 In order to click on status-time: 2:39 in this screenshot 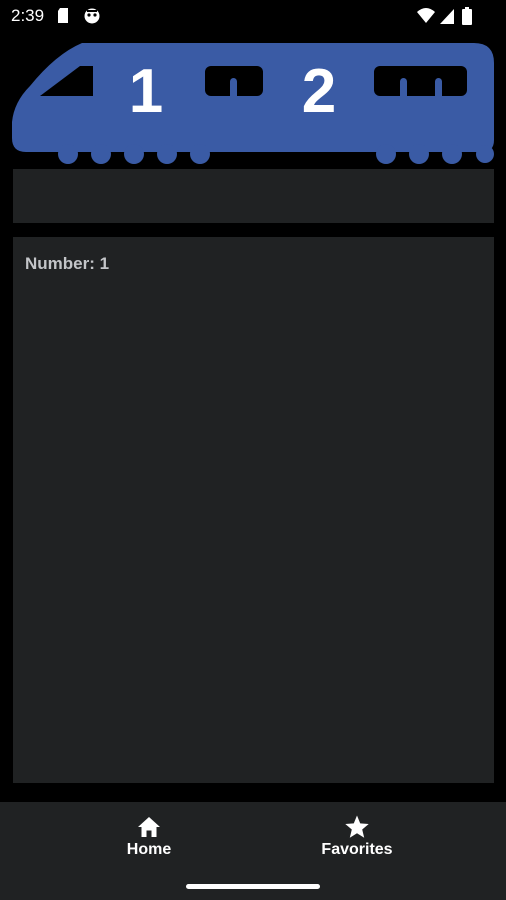, I will do `click(28, 15)`.